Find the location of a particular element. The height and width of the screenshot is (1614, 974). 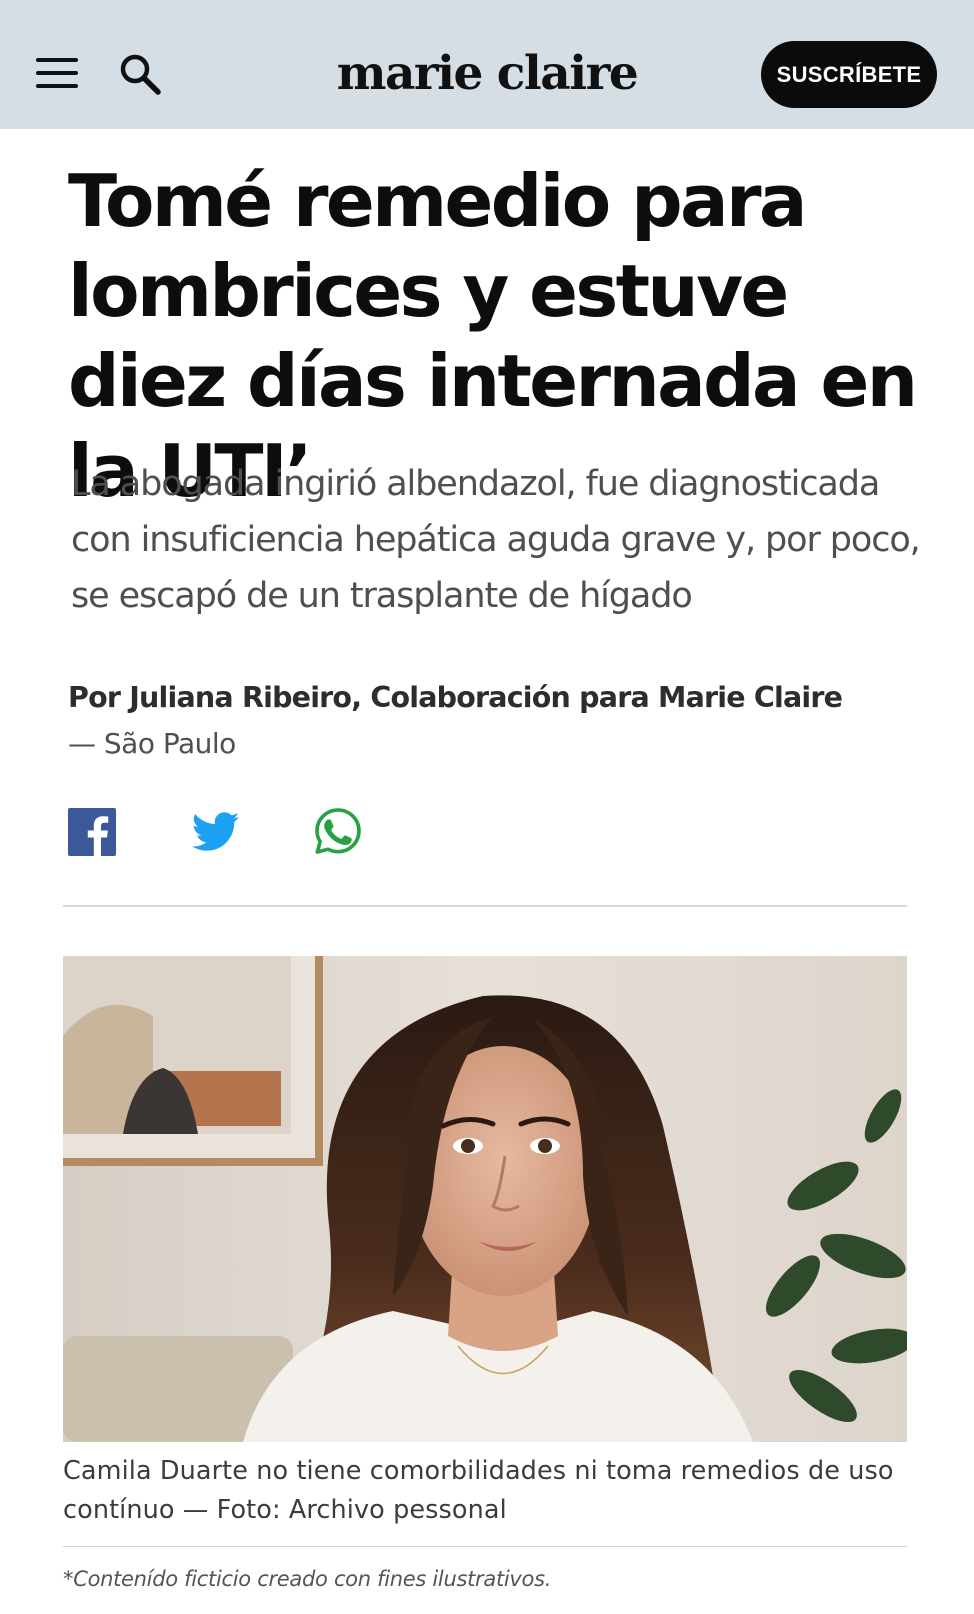

twitter-icon is located at coordinates (216, 832).